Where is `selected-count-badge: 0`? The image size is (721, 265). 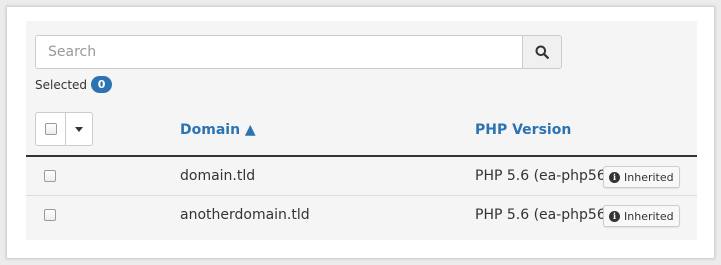 selected-count-badge: 0 is located at coordinates (102, 84).